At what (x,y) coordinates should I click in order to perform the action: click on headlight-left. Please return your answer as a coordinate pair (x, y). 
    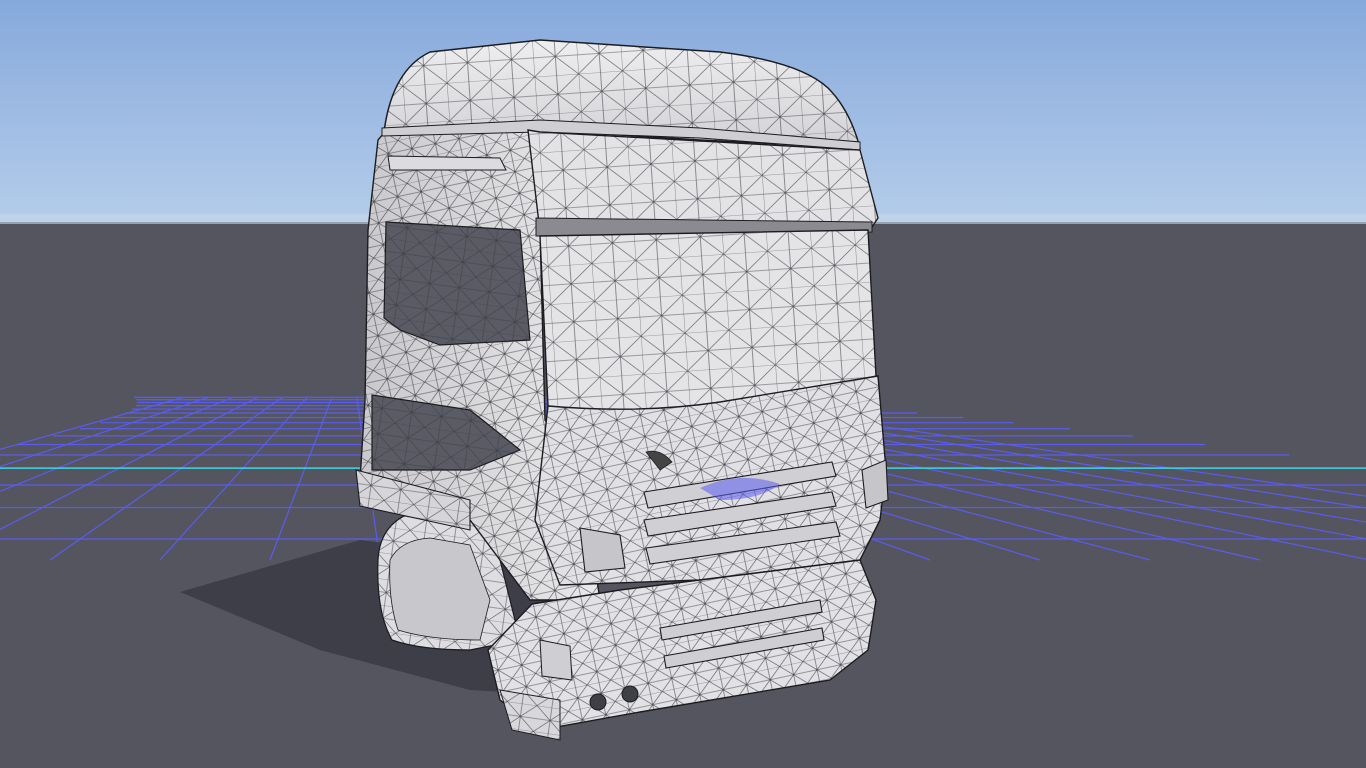
    Looking at the image, I should click on (602, 550).